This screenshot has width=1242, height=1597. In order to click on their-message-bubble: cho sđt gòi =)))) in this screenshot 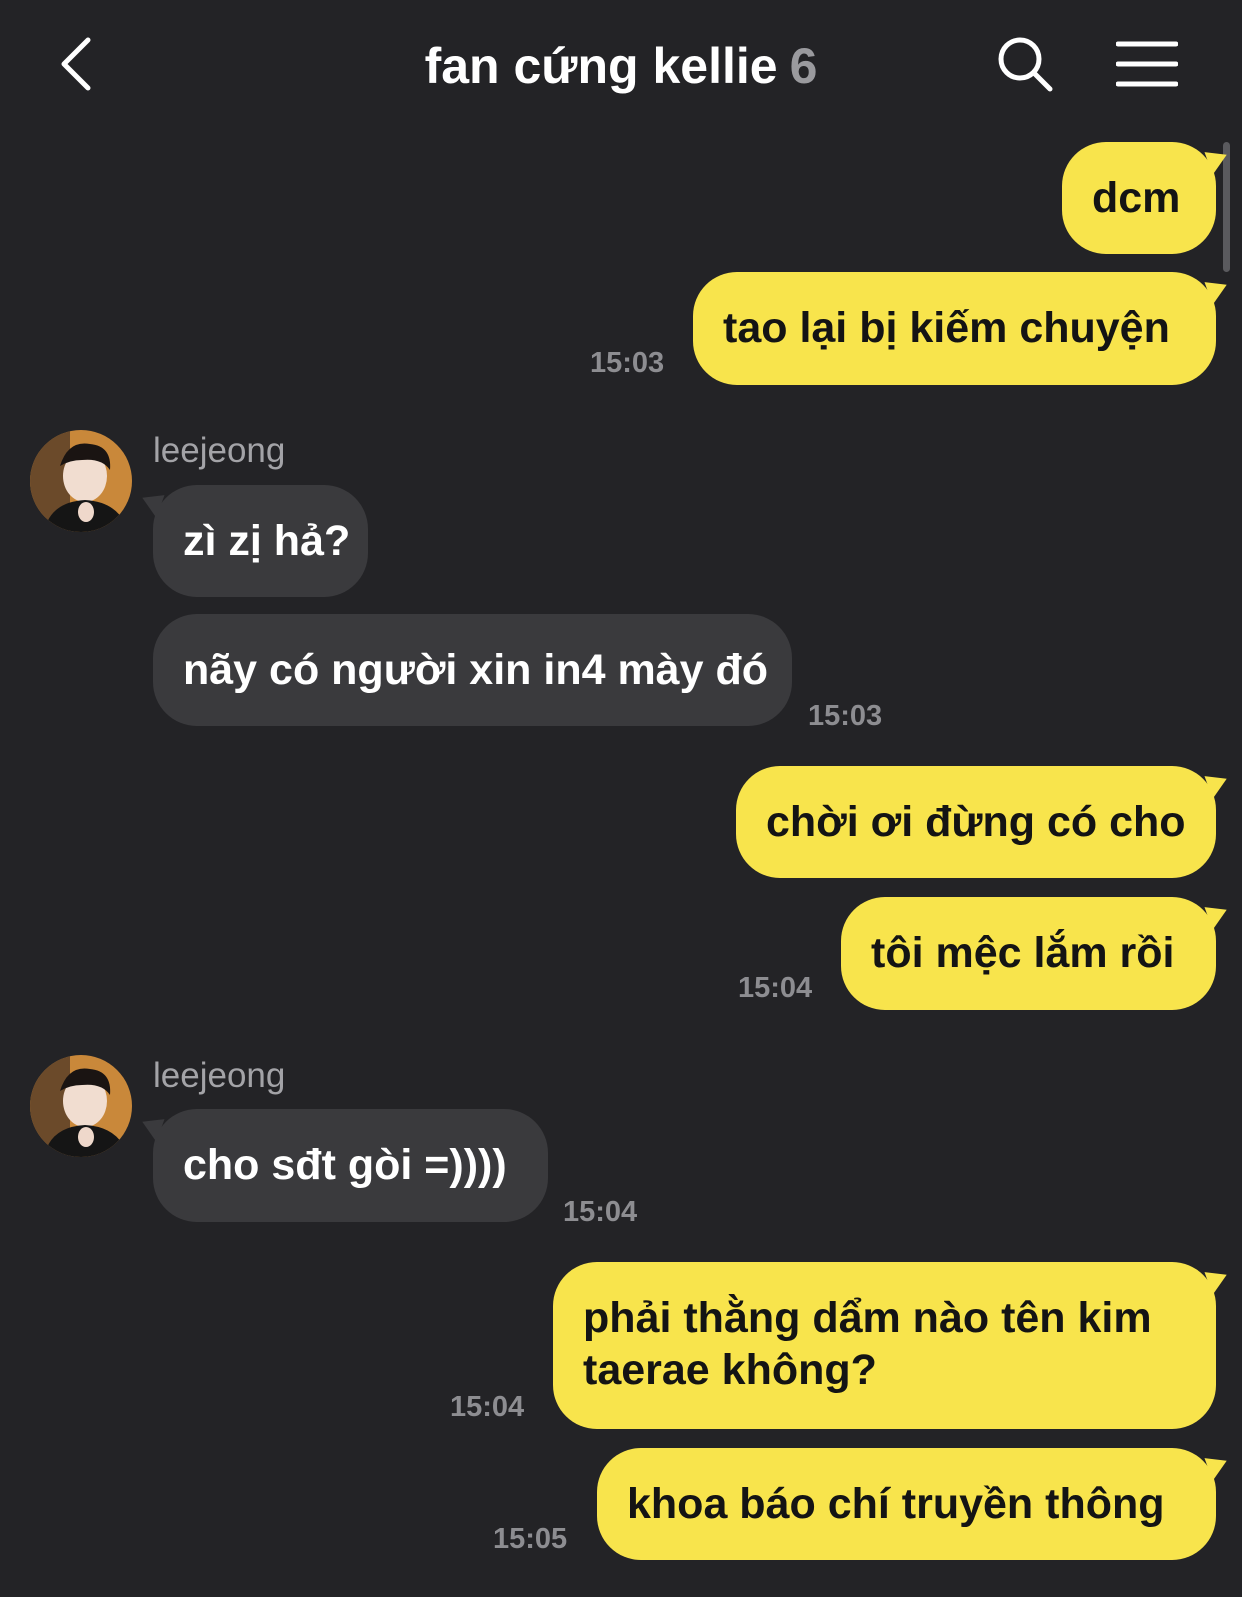, I will do `click(350, 1165)`.